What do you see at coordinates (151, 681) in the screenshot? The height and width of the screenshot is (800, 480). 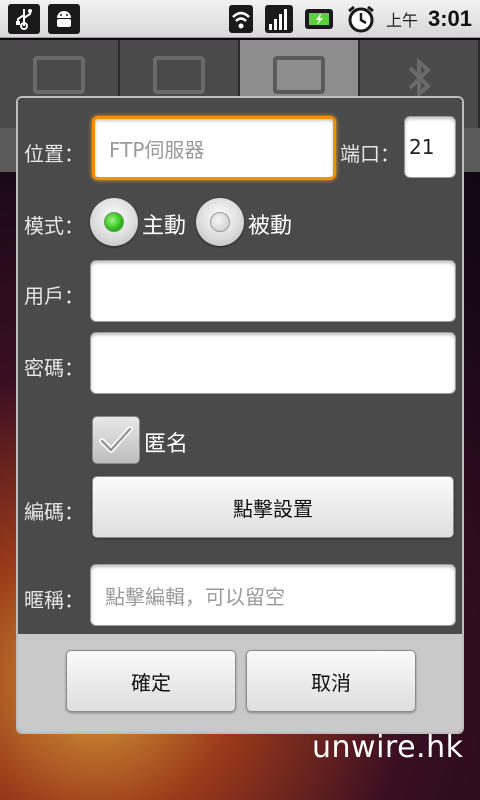 I see `ok-button: 確定` at bounding box center [151, 681].